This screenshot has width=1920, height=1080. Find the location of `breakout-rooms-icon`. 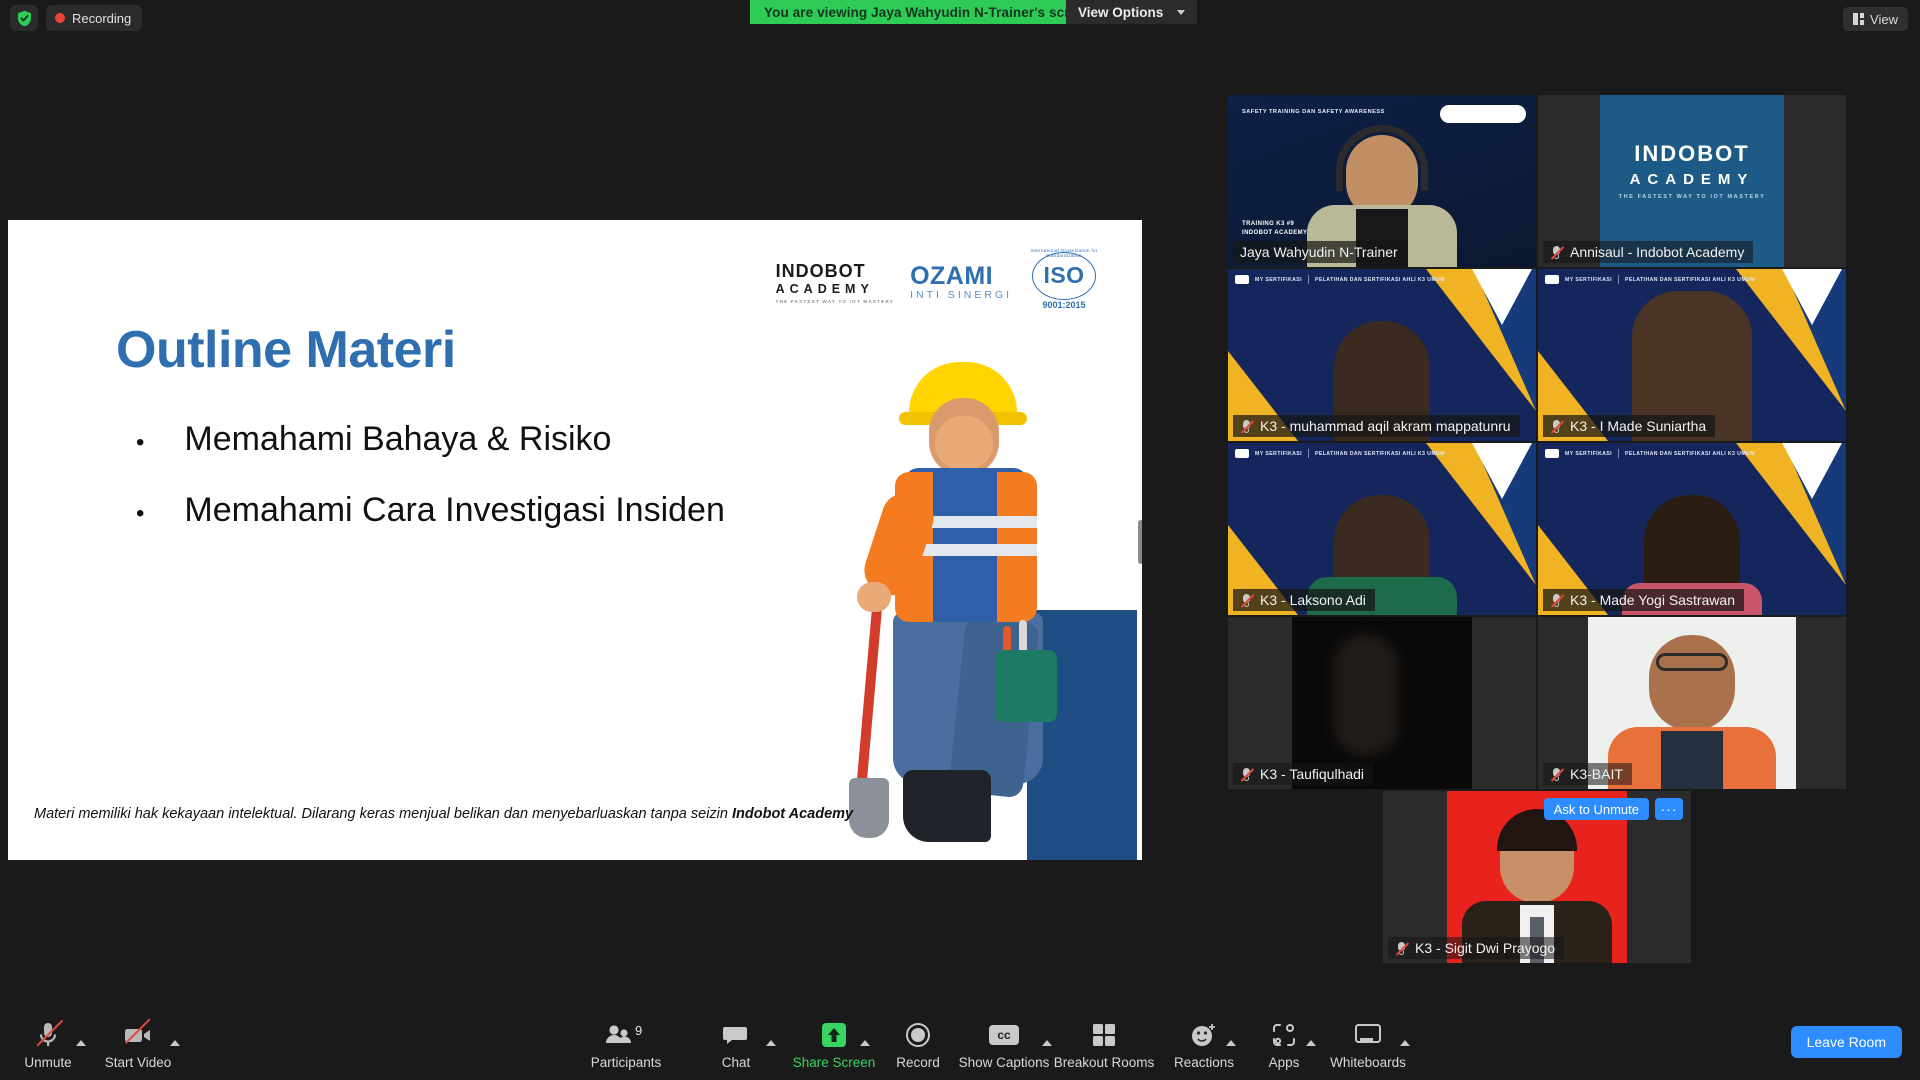

breakout-rooms-icon is located at coordinates (1104, 1035).